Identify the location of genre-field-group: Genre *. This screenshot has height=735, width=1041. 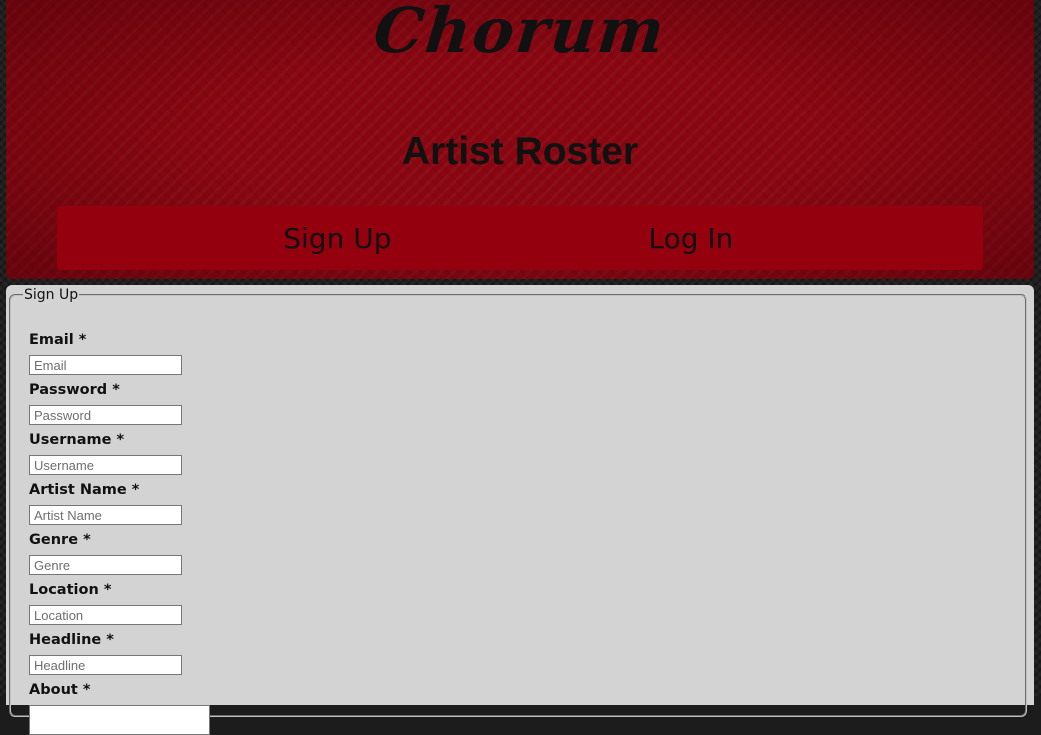
(105, 552).